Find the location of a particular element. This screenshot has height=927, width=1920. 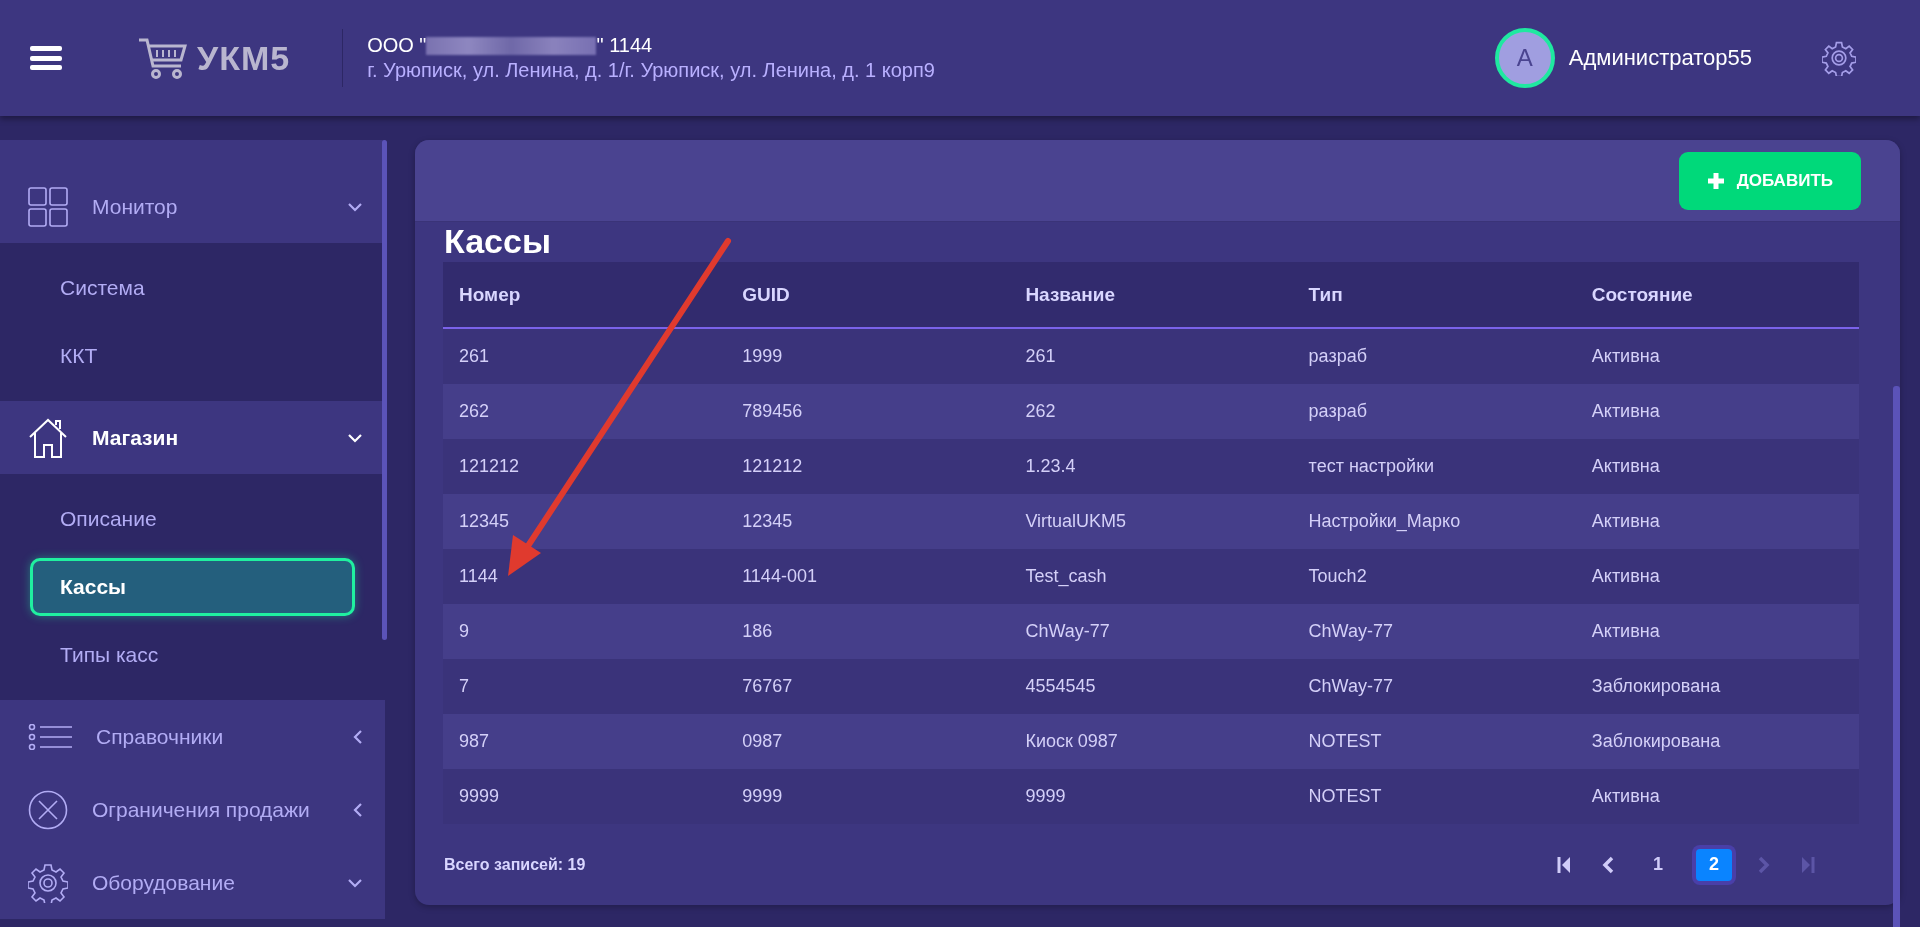

chevron-left-icon is located at coordinates (1608, 864).